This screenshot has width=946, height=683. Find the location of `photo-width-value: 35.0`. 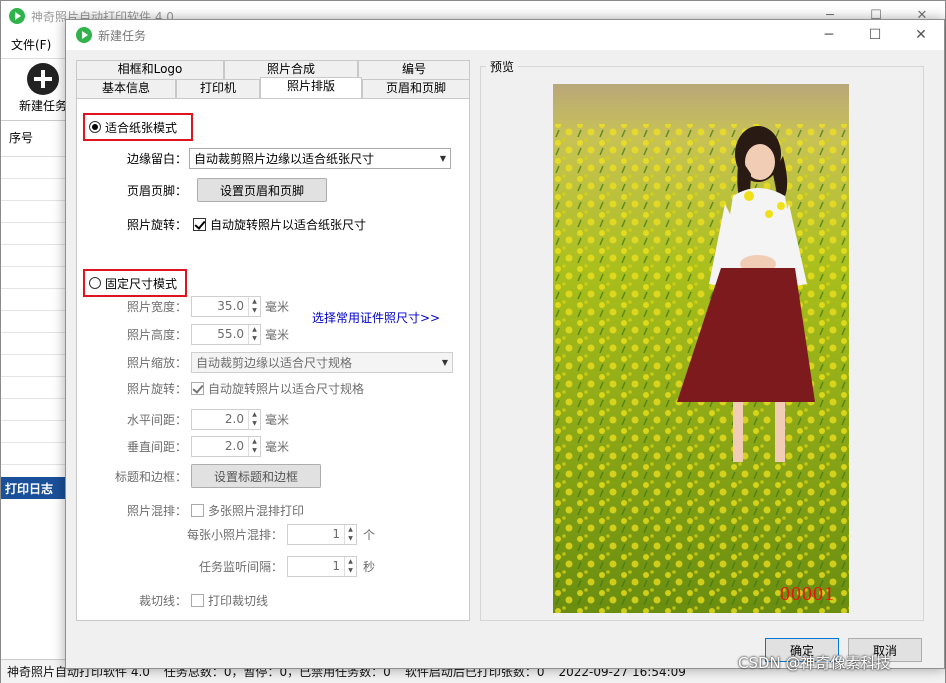

photo-width-value: 35.0 is located at coordinates (231, 305).